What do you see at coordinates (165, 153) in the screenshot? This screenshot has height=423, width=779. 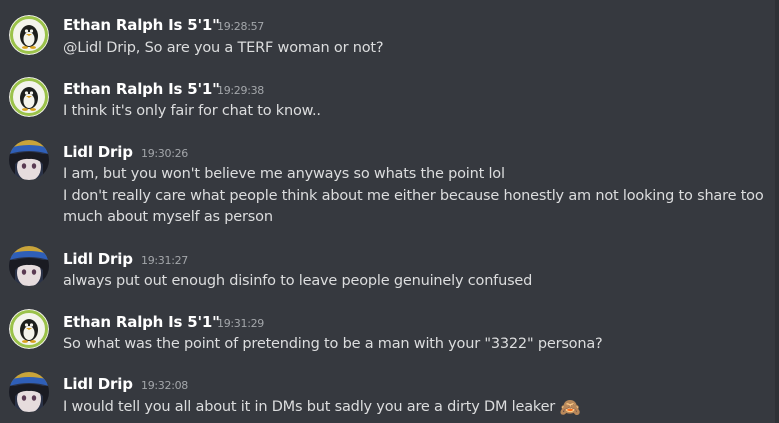 I see `message-timestamp: 19:30:26` at bounding box center [165, 153].